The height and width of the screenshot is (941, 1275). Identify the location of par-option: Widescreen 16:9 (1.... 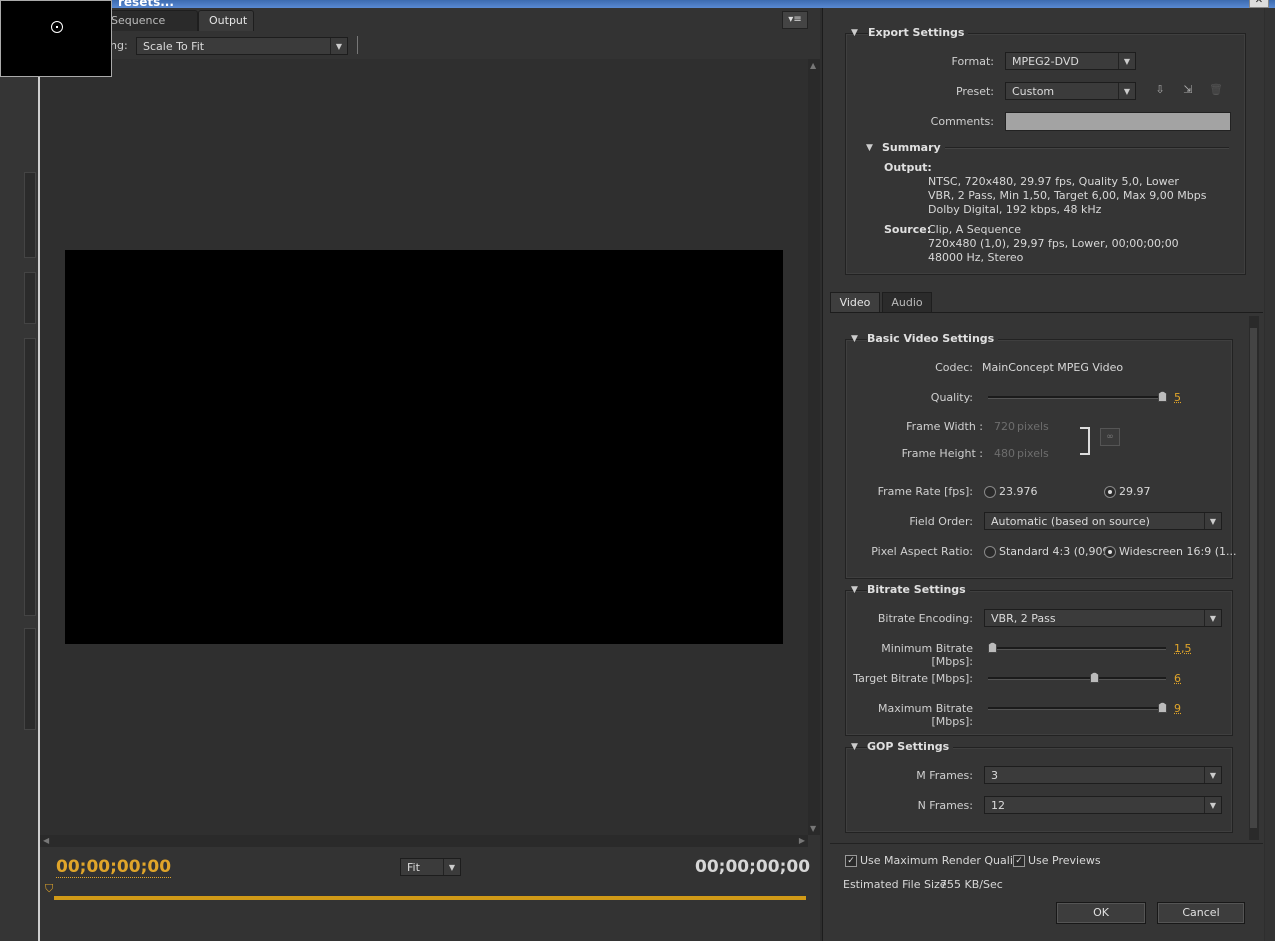
(1178, 551).